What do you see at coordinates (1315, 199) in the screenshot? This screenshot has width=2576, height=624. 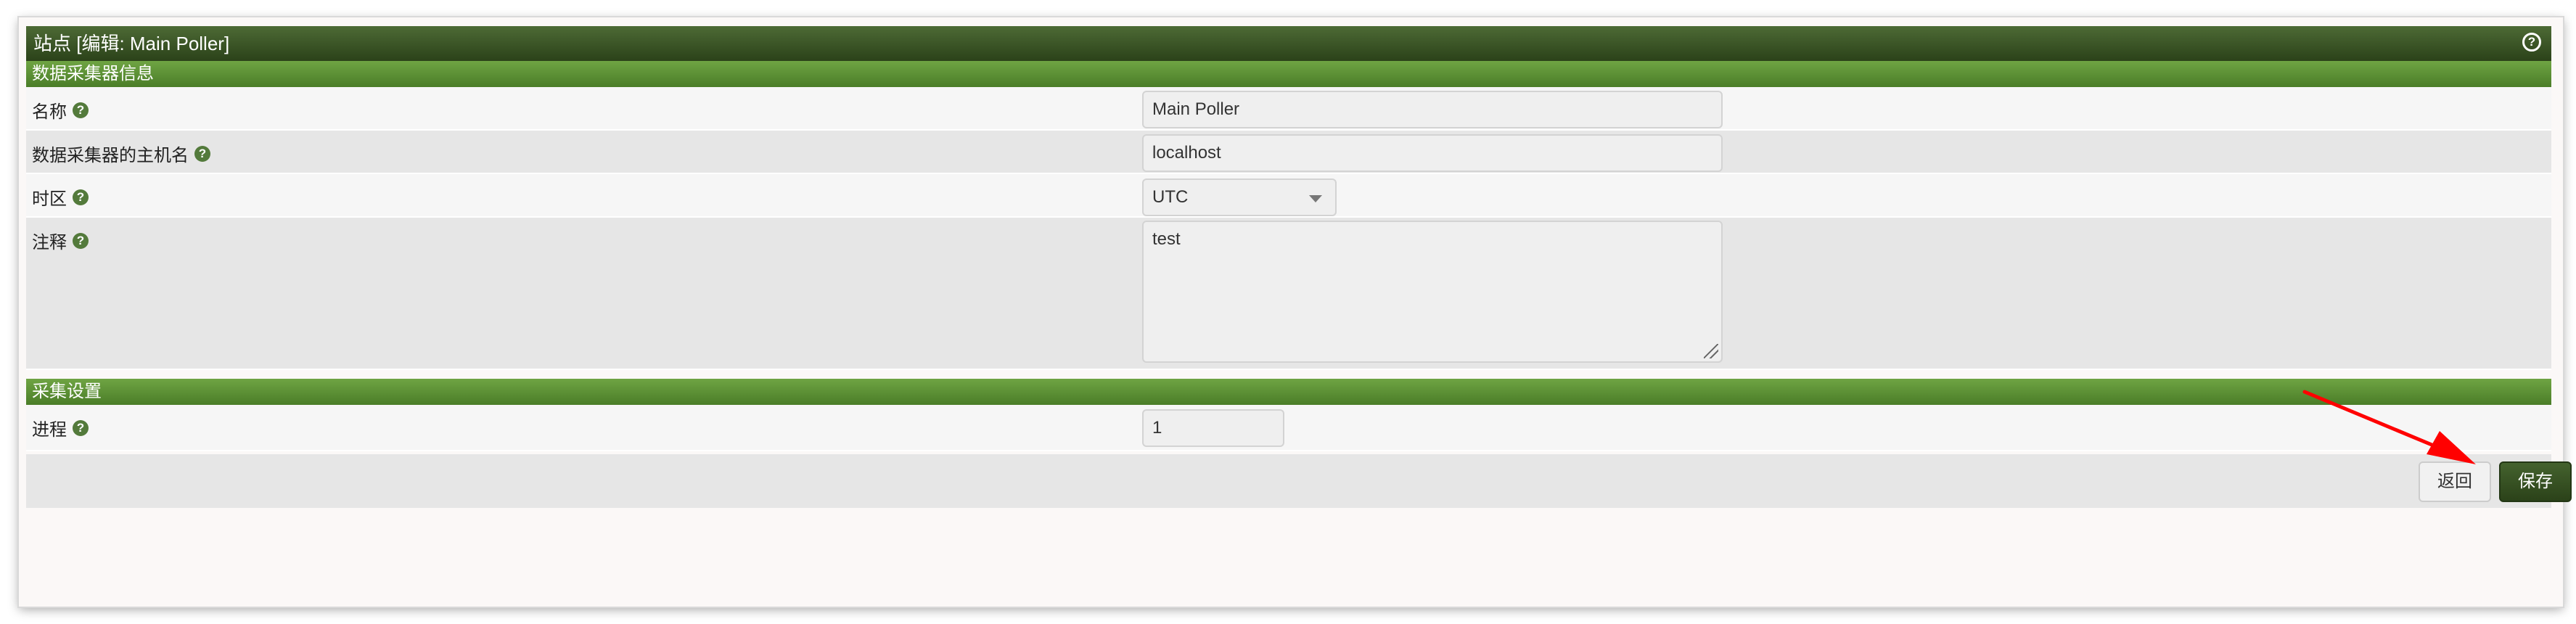 I see `chevron-down-icon` at bounding box center [1315, 199].